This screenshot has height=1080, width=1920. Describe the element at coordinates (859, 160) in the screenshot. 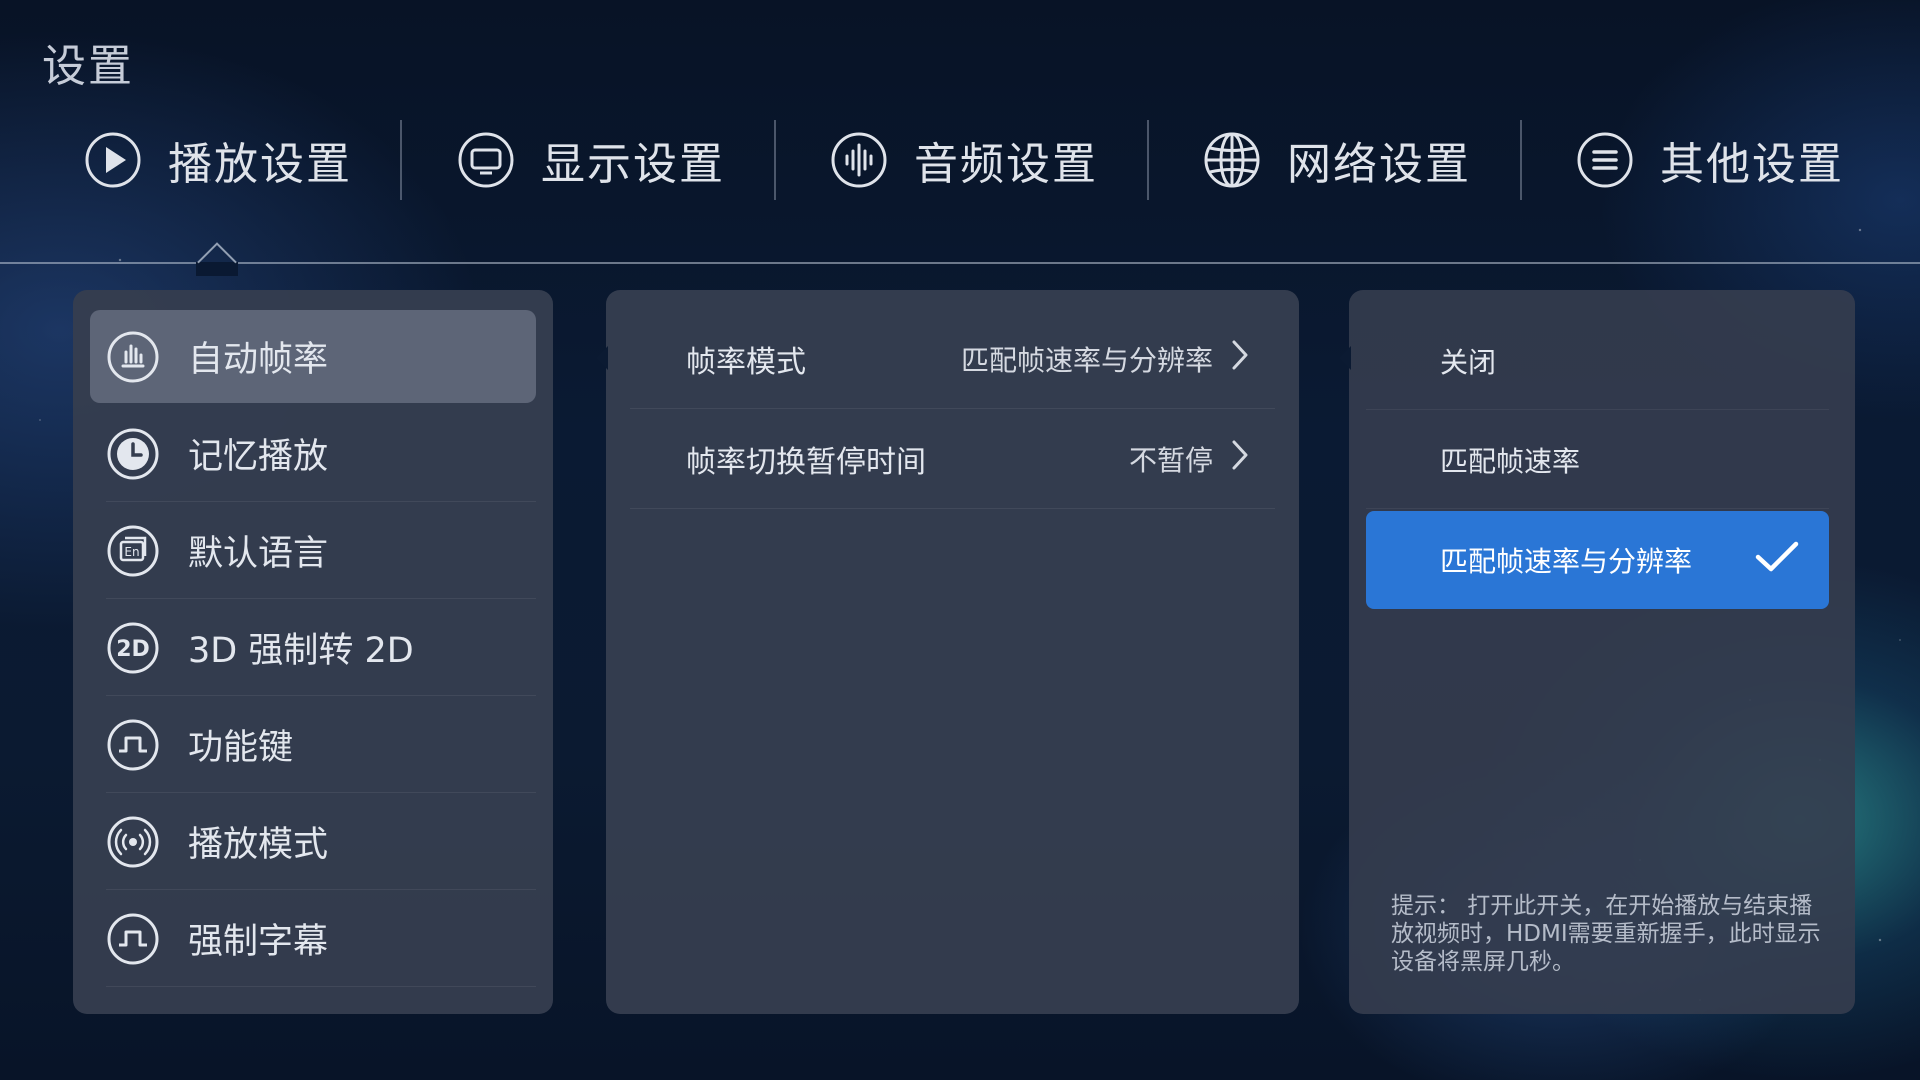

I see `audio-wave-icon` at that location.